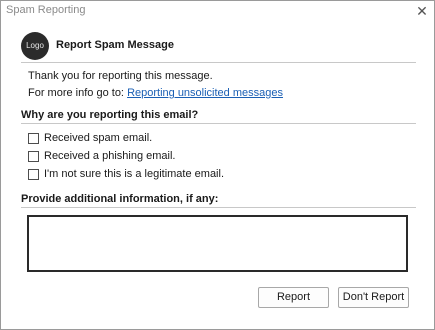  I want to click on additional-info-heading: Provide additional information, if any:, so click(120, 199).